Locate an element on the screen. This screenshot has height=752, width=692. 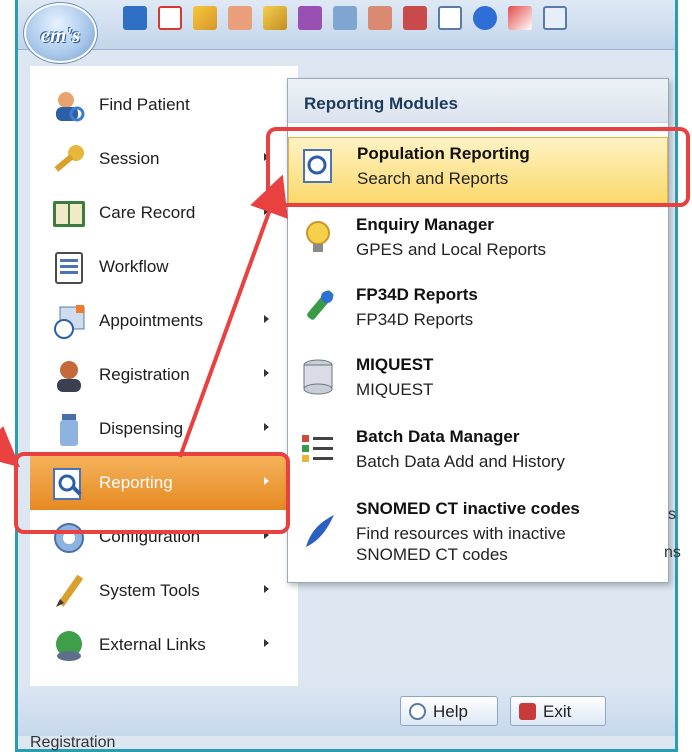
arrow-to-reporting is located at coordinates (10, 446).